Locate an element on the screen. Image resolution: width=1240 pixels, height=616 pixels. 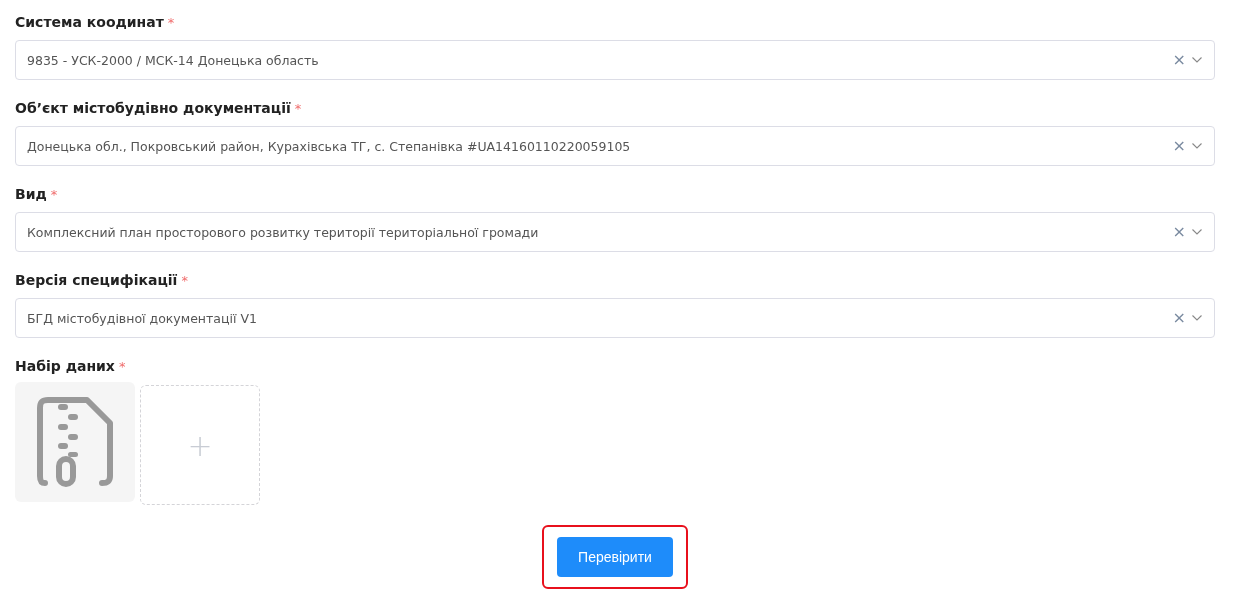
field-label: Версія специфікації is located at coordinates (96, 280).